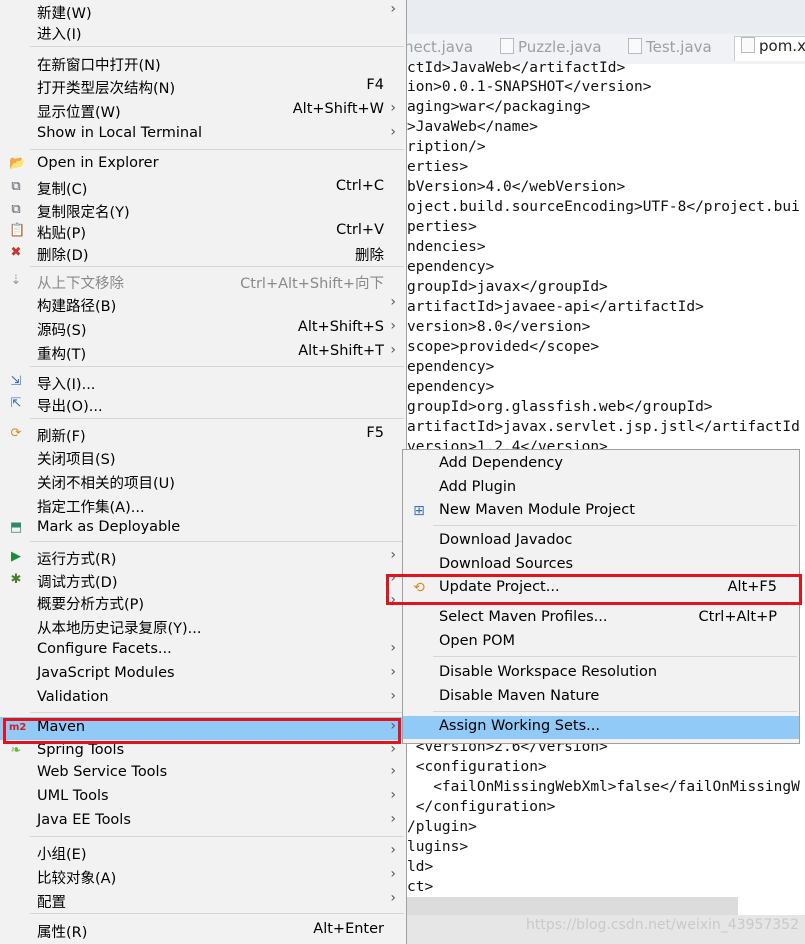 The height and width of the screenshot is (944, 805). Describe the element at coordinates (16, 381) in the screenshot. I see `import-icon: ⇲` at that location.